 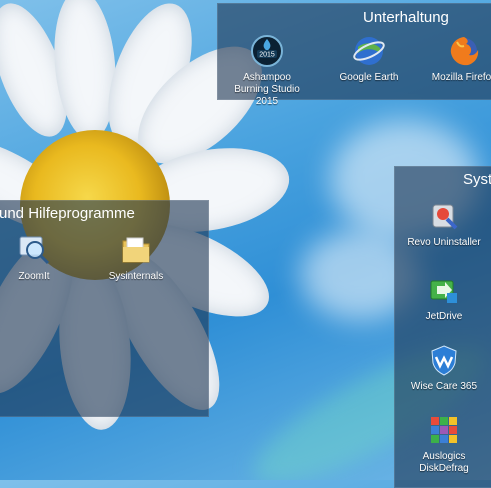 I want to click on tile-label: Ashampoo Burning Studio 2015, so click(x=267, y=89).